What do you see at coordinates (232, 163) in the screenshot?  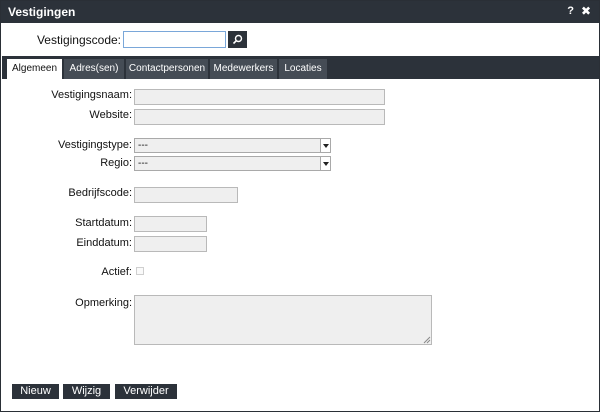 I see `regio-select: ---` at bounding box center [232, 163].